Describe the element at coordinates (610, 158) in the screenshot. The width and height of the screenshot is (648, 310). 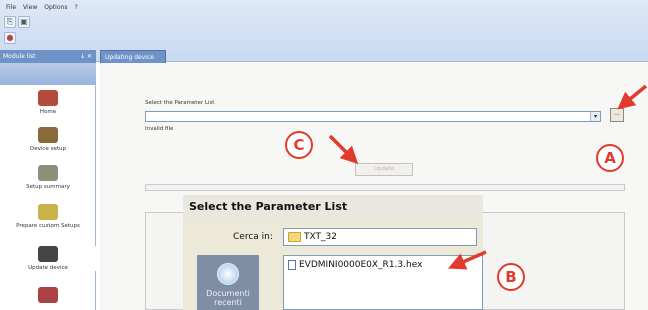
I see `callout-a: A` at that location.